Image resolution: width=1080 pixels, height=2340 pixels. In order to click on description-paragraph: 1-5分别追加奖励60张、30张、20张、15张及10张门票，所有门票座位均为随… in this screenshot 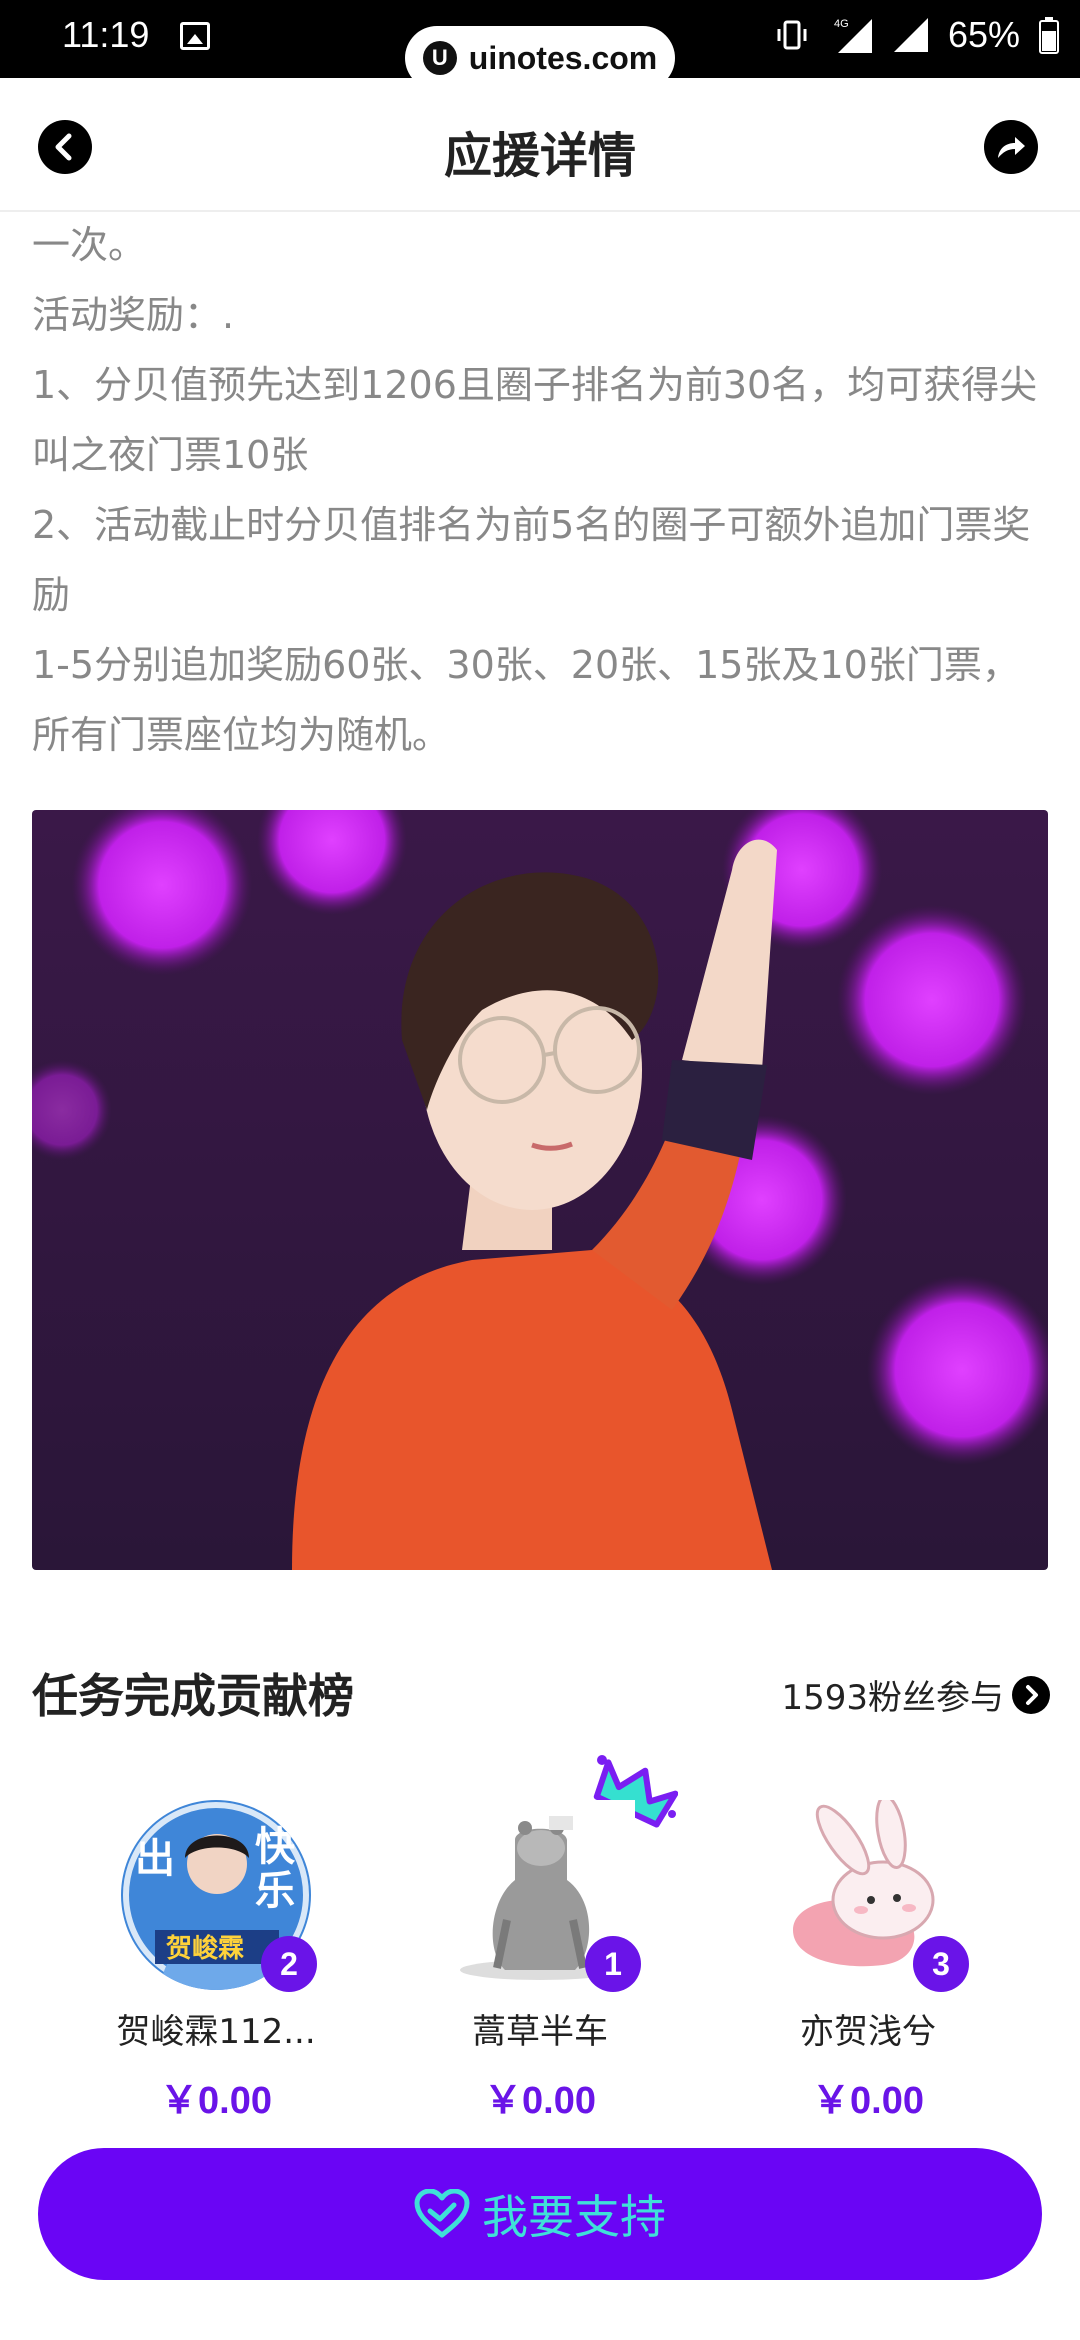, I will do `click(526, 700)`.